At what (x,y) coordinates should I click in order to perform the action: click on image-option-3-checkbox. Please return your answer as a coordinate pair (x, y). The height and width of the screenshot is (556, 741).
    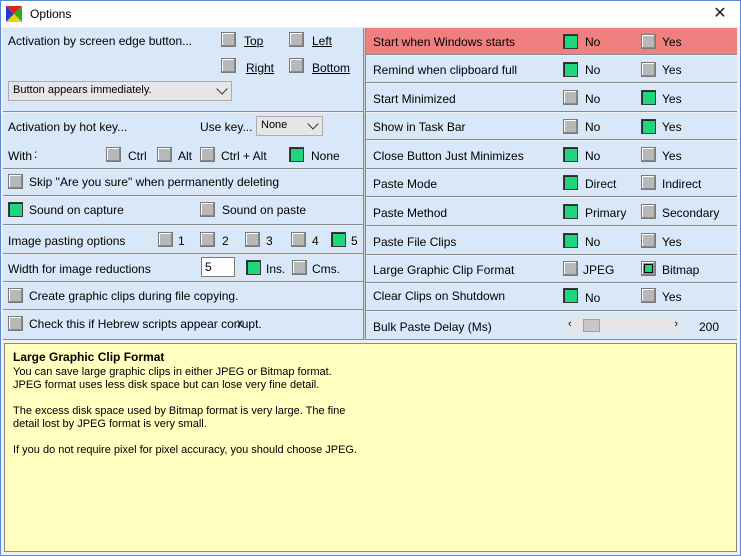
    Looking at the image, I should click on (252, 239).